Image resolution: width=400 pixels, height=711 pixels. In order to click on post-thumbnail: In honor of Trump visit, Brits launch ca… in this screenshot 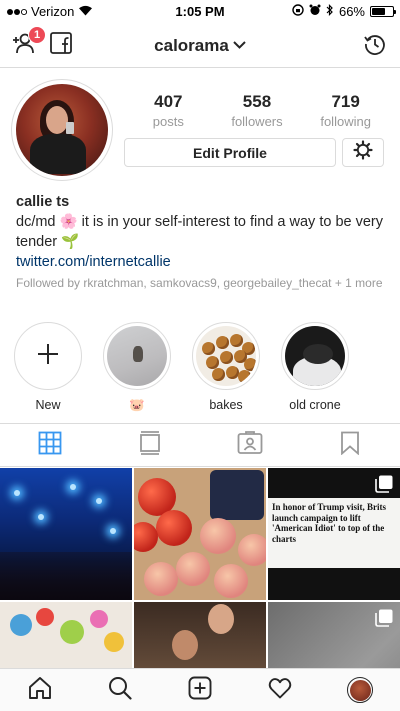, I will do `click(334, 534)`.